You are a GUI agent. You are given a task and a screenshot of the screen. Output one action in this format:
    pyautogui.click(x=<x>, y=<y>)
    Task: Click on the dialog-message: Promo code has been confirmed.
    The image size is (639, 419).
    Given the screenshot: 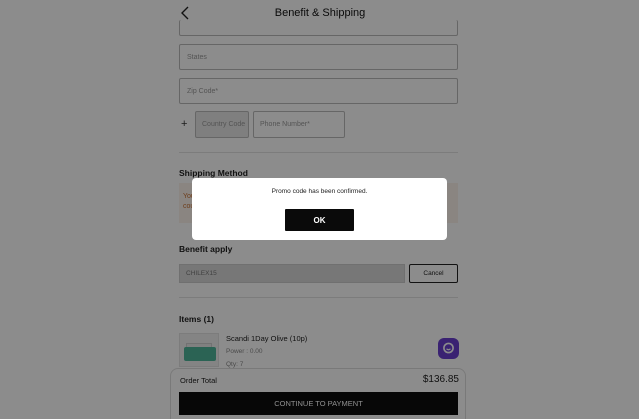 What is the action you would take?
    pyautogui.click(x=319, y=191)
    